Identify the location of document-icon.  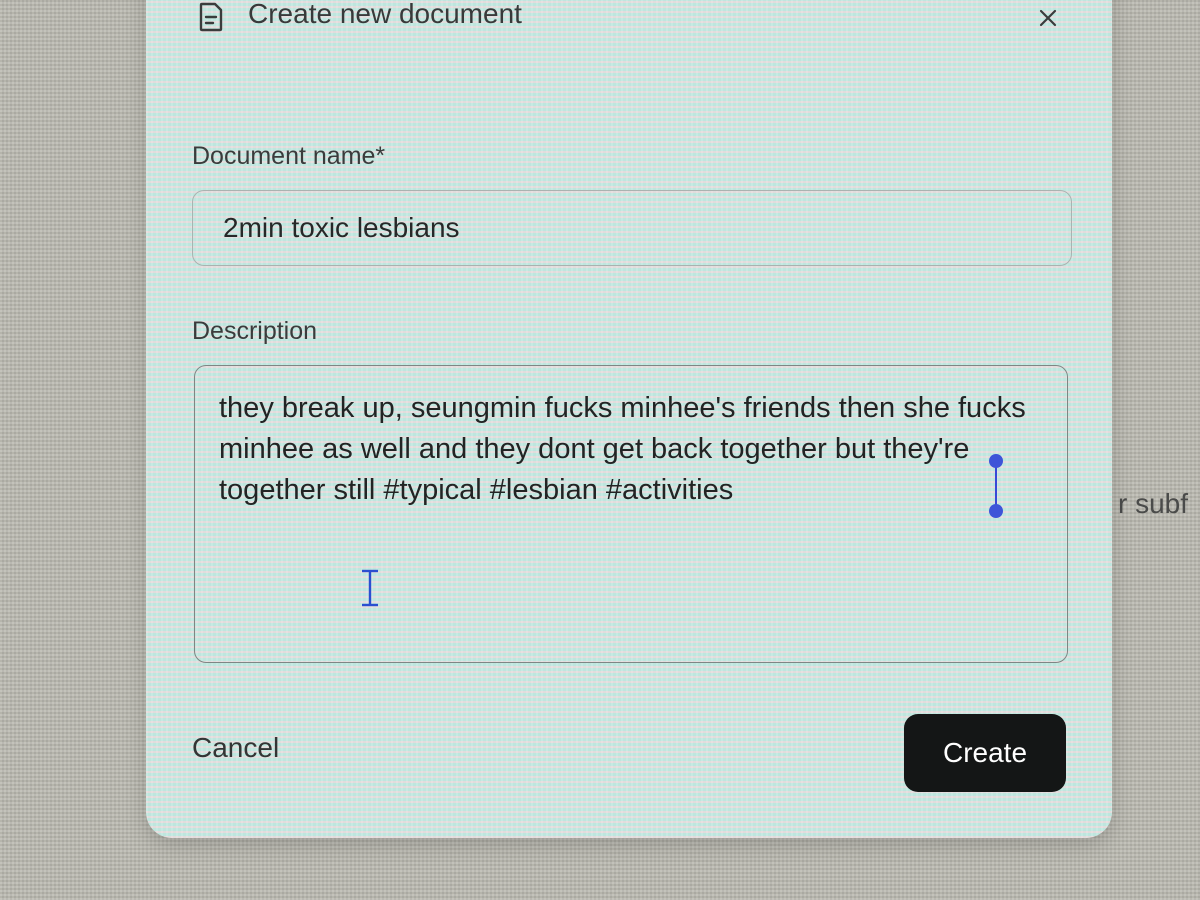
(211, 17).